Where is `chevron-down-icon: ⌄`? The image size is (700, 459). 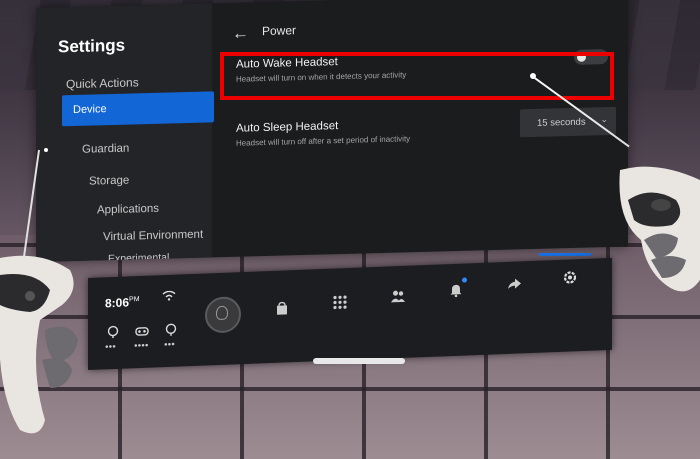 chevron-down-icon: ⌄ is located at coordinates (604, 119).